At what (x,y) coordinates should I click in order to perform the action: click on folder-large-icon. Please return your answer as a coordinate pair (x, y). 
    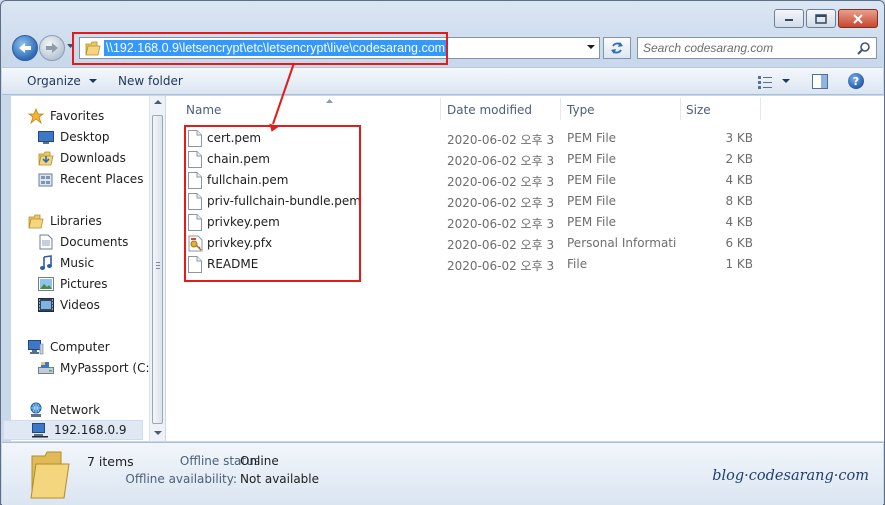
    Looking at the image, I should click on (50, 475).